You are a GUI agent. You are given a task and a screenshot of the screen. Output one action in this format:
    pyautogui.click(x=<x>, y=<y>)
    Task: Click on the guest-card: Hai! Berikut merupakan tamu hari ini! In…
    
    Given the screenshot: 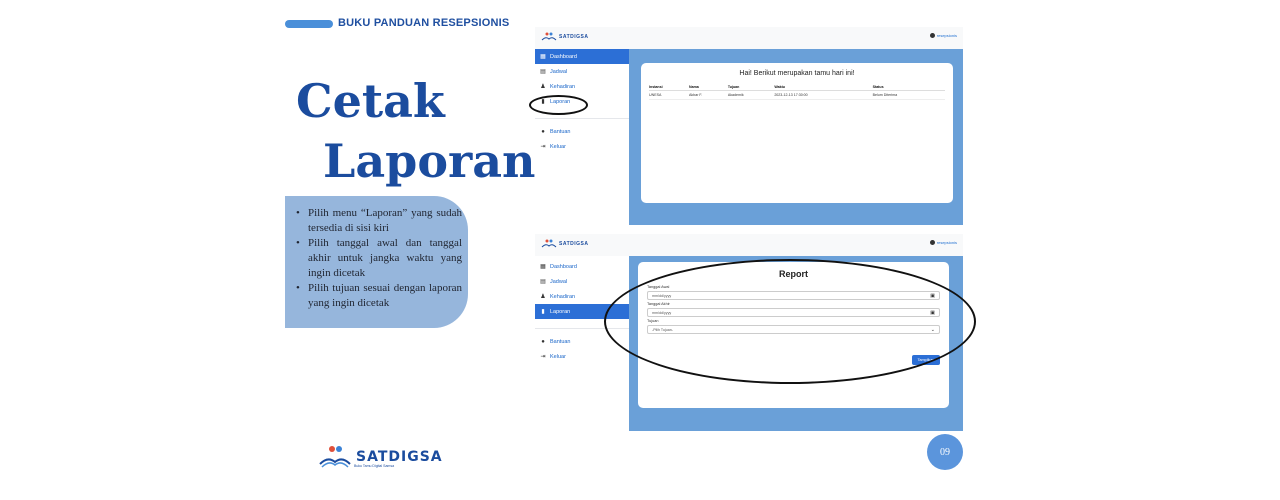 What is the action you would take?
    pyautogui.click(x=797, y=133)
    